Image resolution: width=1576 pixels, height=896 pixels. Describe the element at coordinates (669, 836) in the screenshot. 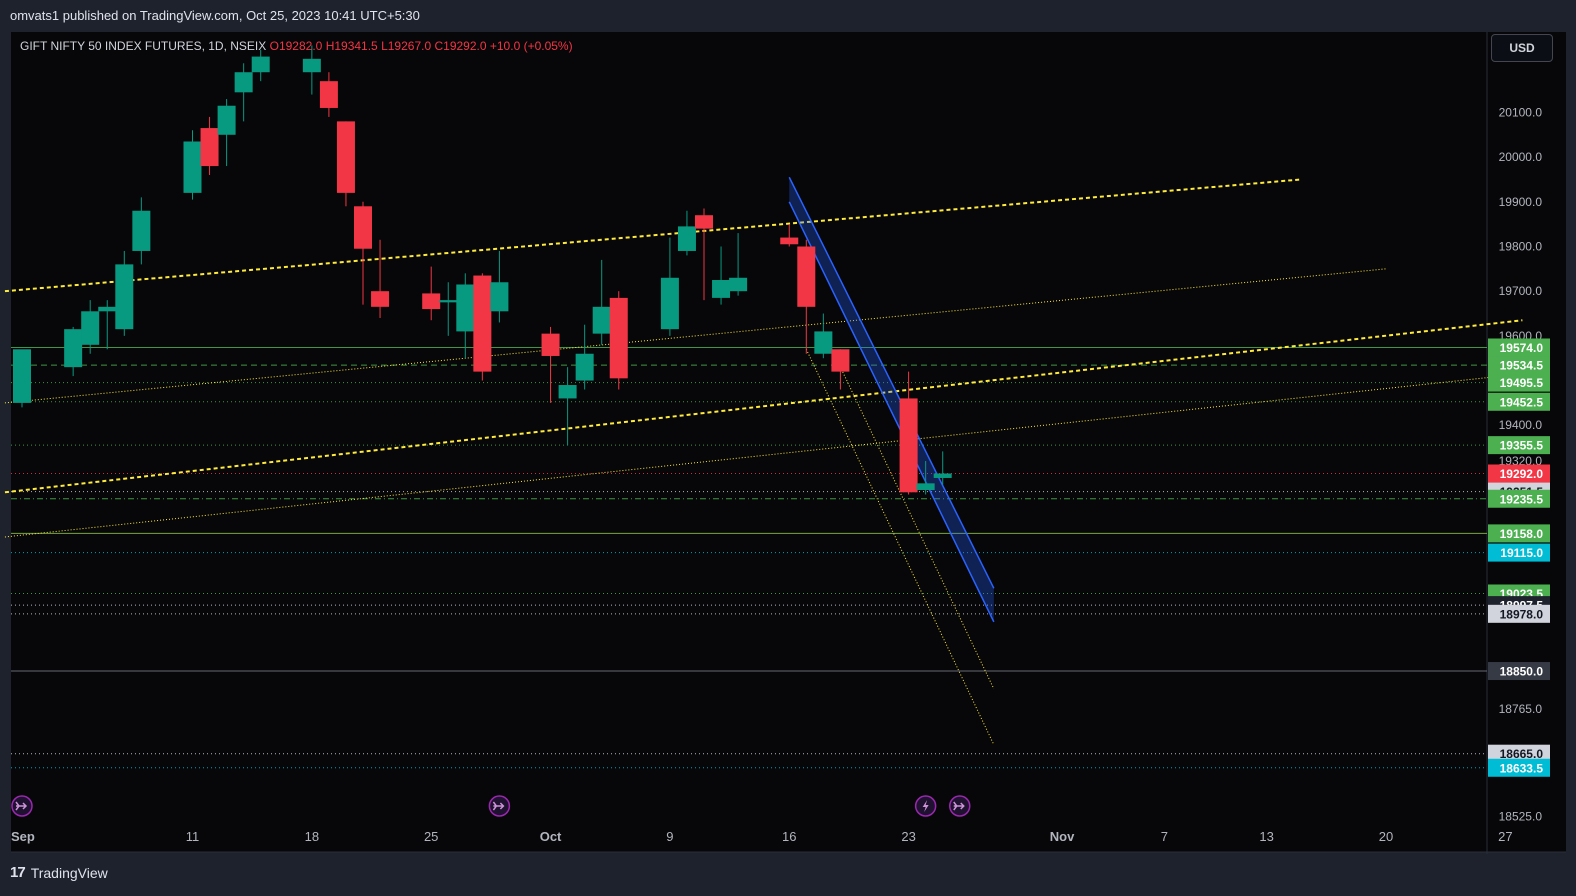

I see `time-tick-label: 9` at that location.